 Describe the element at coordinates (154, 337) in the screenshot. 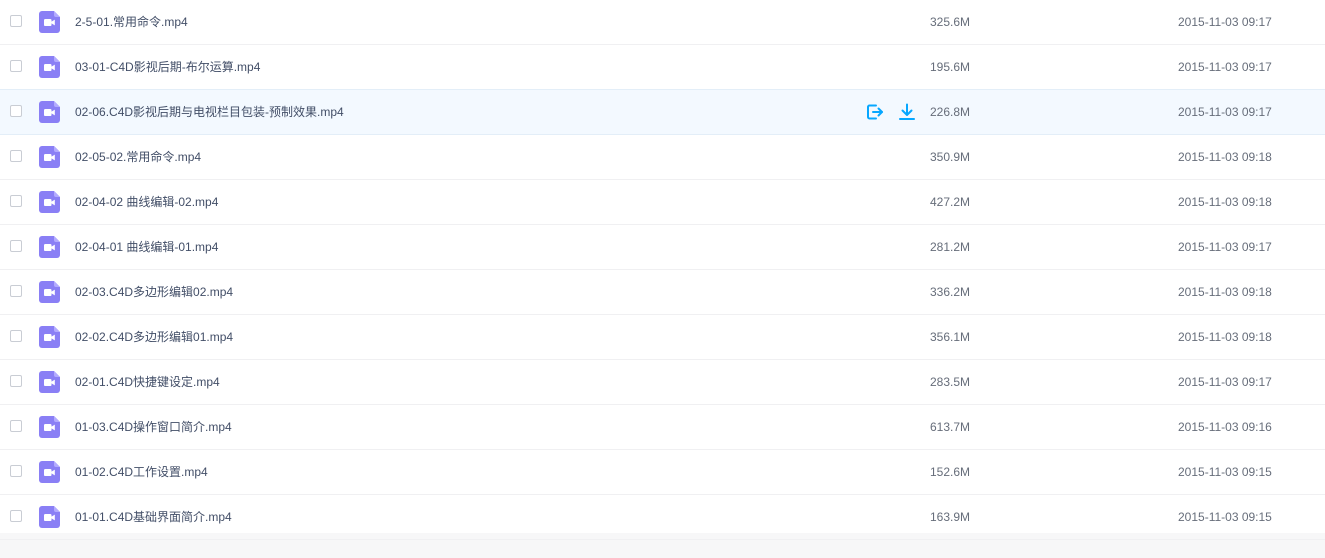

I see `file-name: 02-02.C4D多边形编辑01.mp4` at that location.